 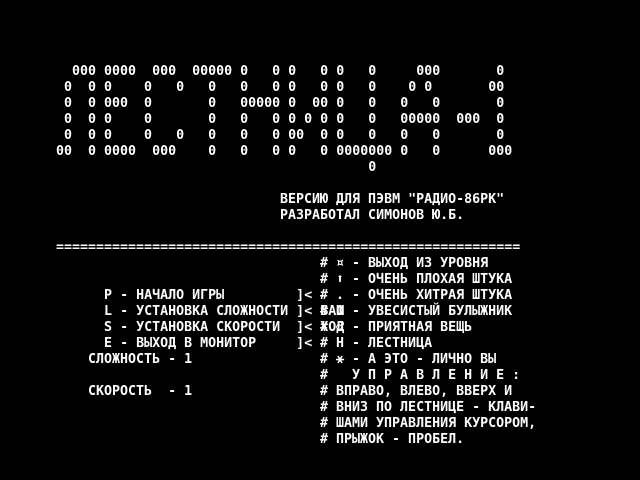 What do you see at coordinates (420, 375) in the screenshot?
I see `controls-heading: # У П Р А В Л Е Н И Е :` at bounding box center [420, 375].